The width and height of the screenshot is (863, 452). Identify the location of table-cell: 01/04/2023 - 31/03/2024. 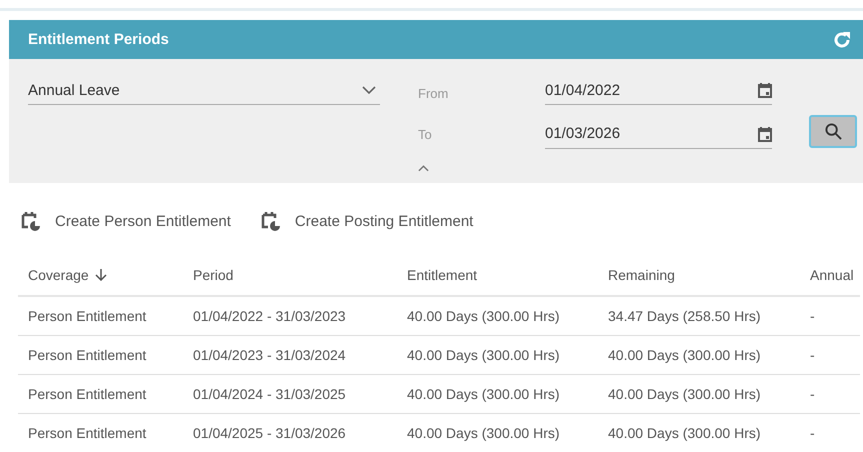
(290, 355).